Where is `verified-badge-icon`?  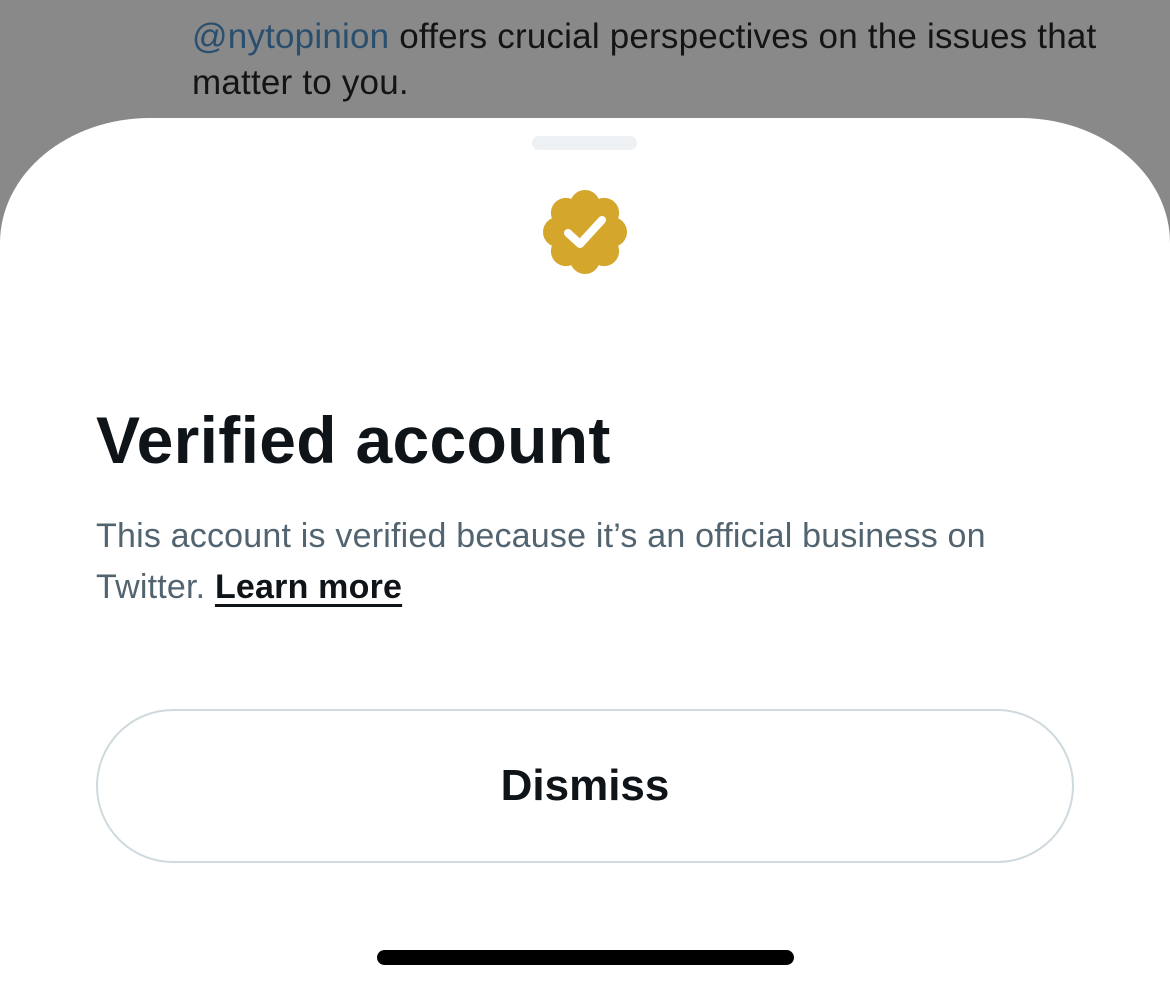
verified-badge-icon is located at coordinates (585, 232).